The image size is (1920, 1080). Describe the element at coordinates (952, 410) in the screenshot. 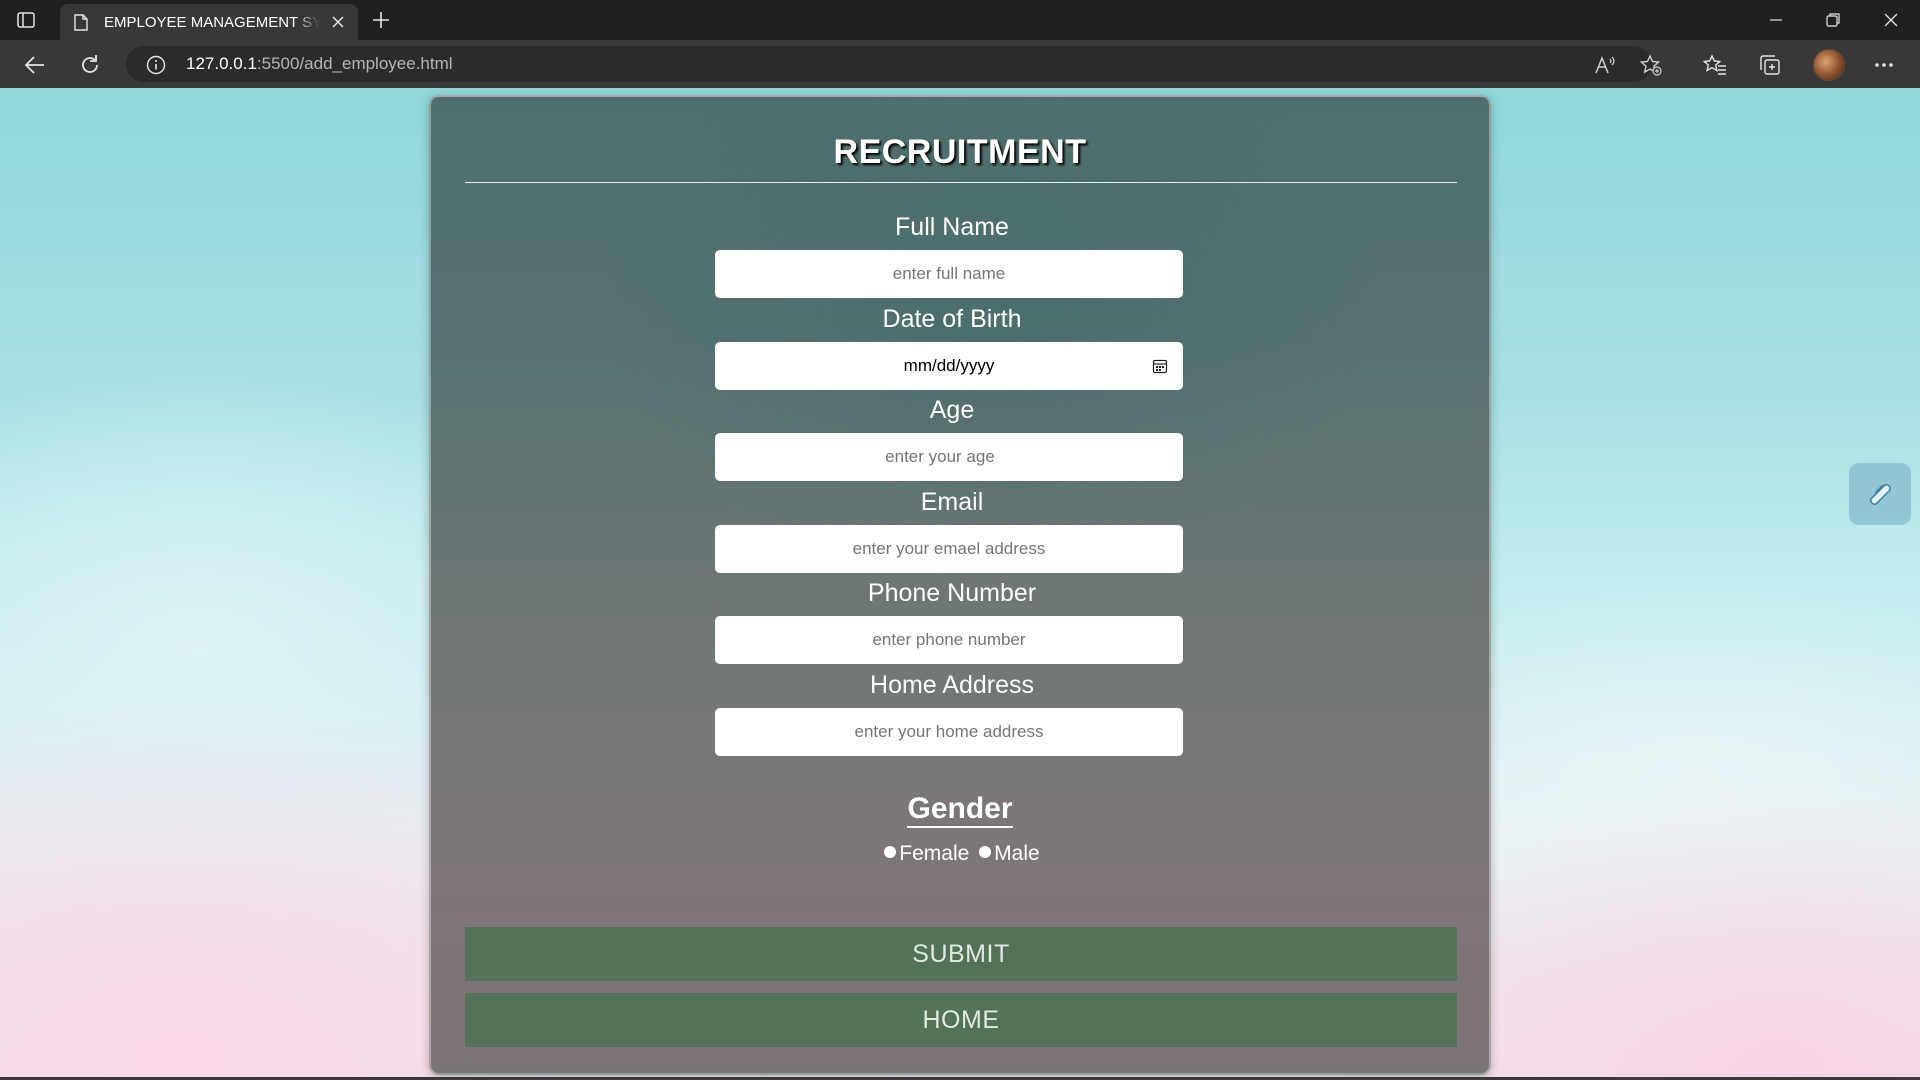

I see `age-label: Age` at that location.